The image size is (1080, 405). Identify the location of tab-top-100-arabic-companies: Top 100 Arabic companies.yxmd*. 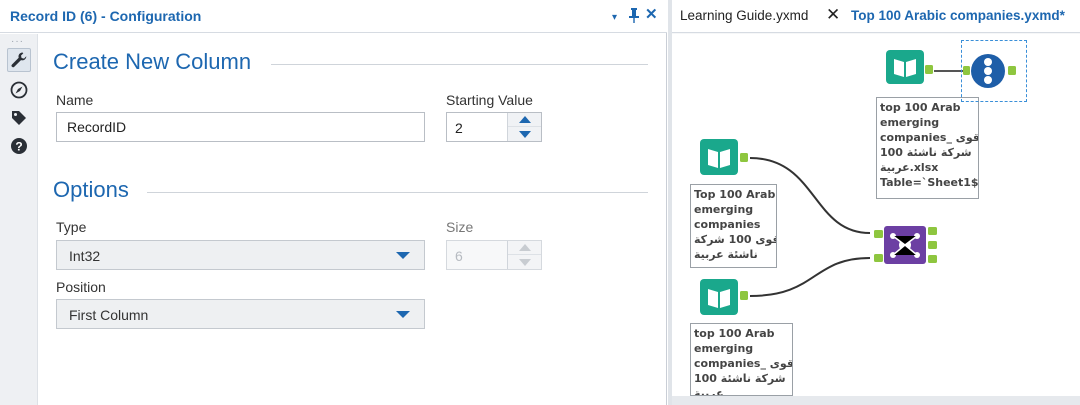
(958, 15).